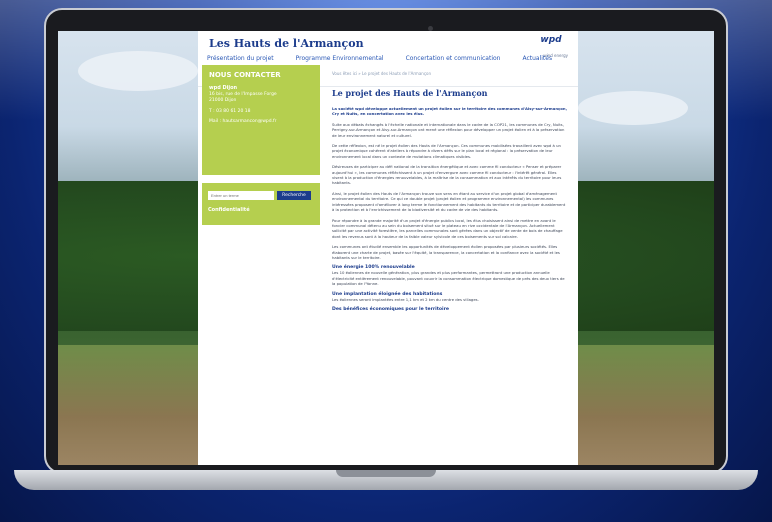 This screenshot has height=522, width=772. Describe the element at coordinates (245, 75) in the screenshot. I see `contact-title: NOUS CONTACTER` at that location.